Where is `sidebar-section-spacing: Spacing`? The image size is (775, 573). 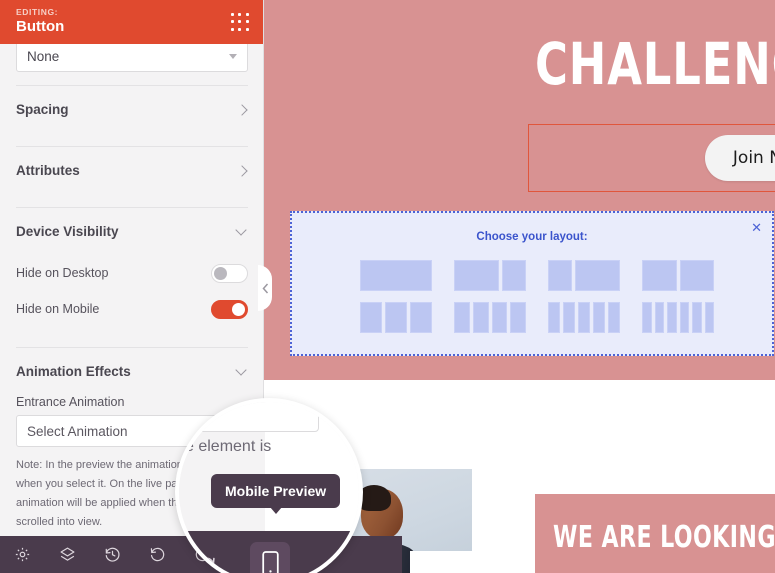
sidebar-section-spacing: Spacing is located at coordinates (132, 109).